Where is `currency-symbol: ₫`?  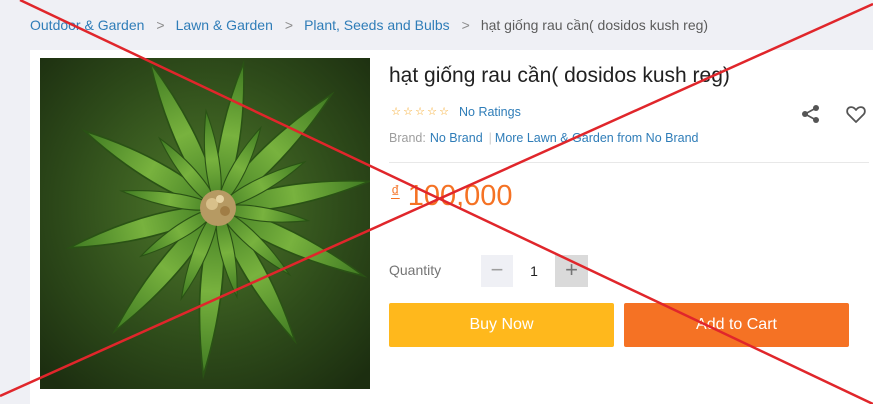 currency-symbol: ₫ is located at coordinates (395, 191).